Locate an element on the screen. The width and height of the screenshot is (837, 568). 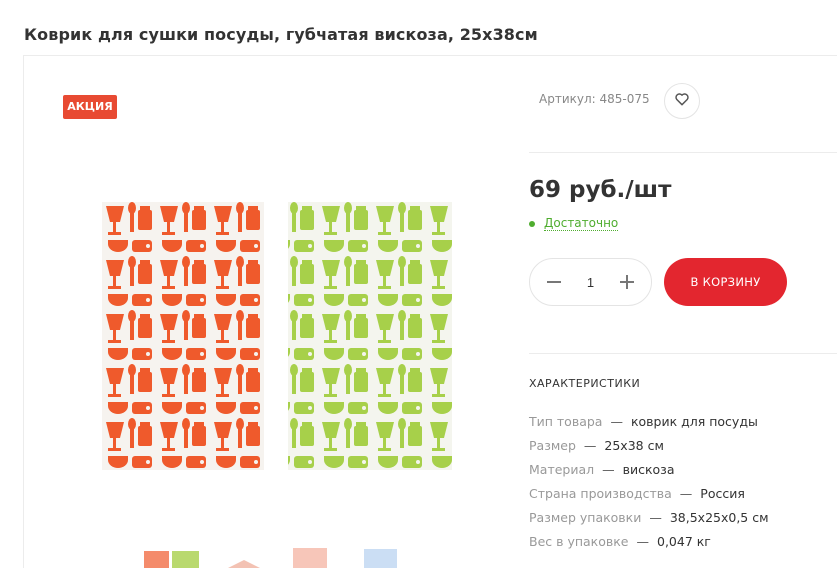
spec-label: Вес в упаковке is located at coordinates (579, 541).